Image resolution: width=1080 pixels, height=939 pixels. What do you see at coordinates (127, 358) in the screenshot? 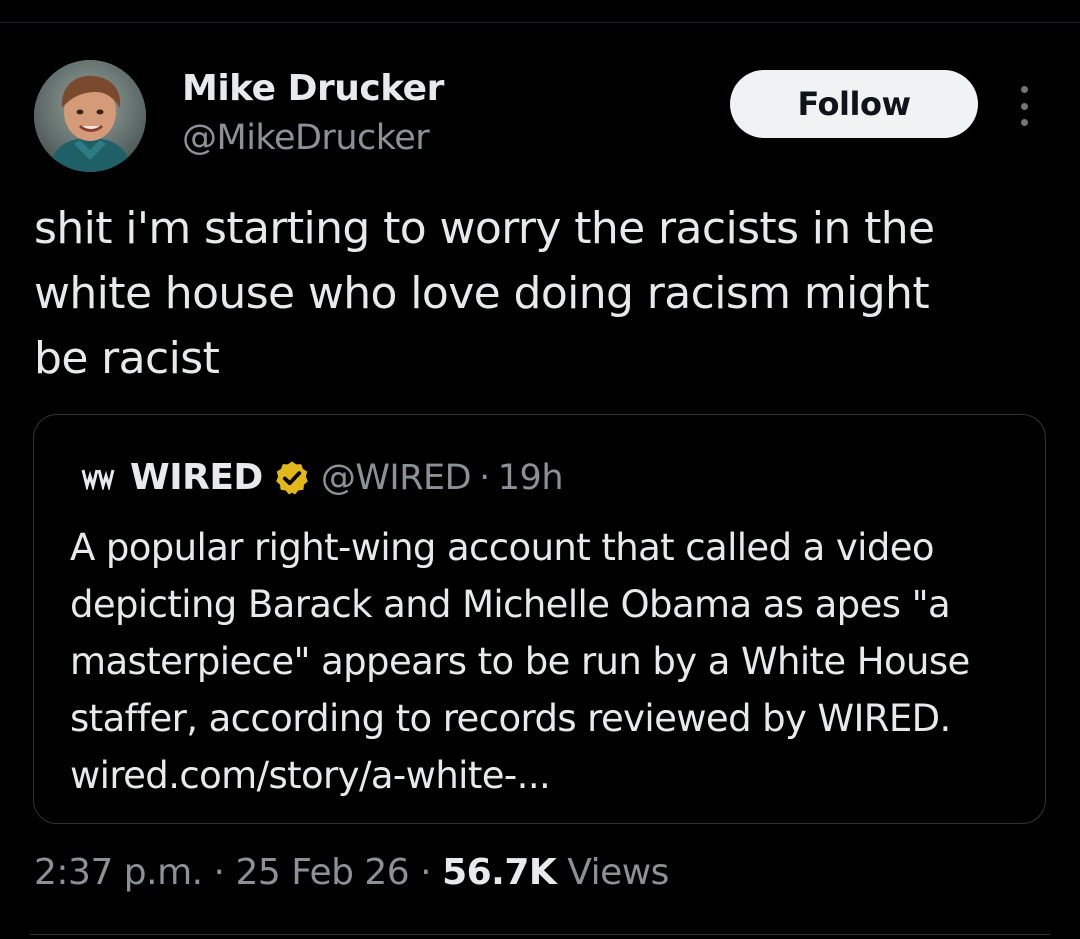
I see `tweet-line: be racist` at bounding box center [127, 358].